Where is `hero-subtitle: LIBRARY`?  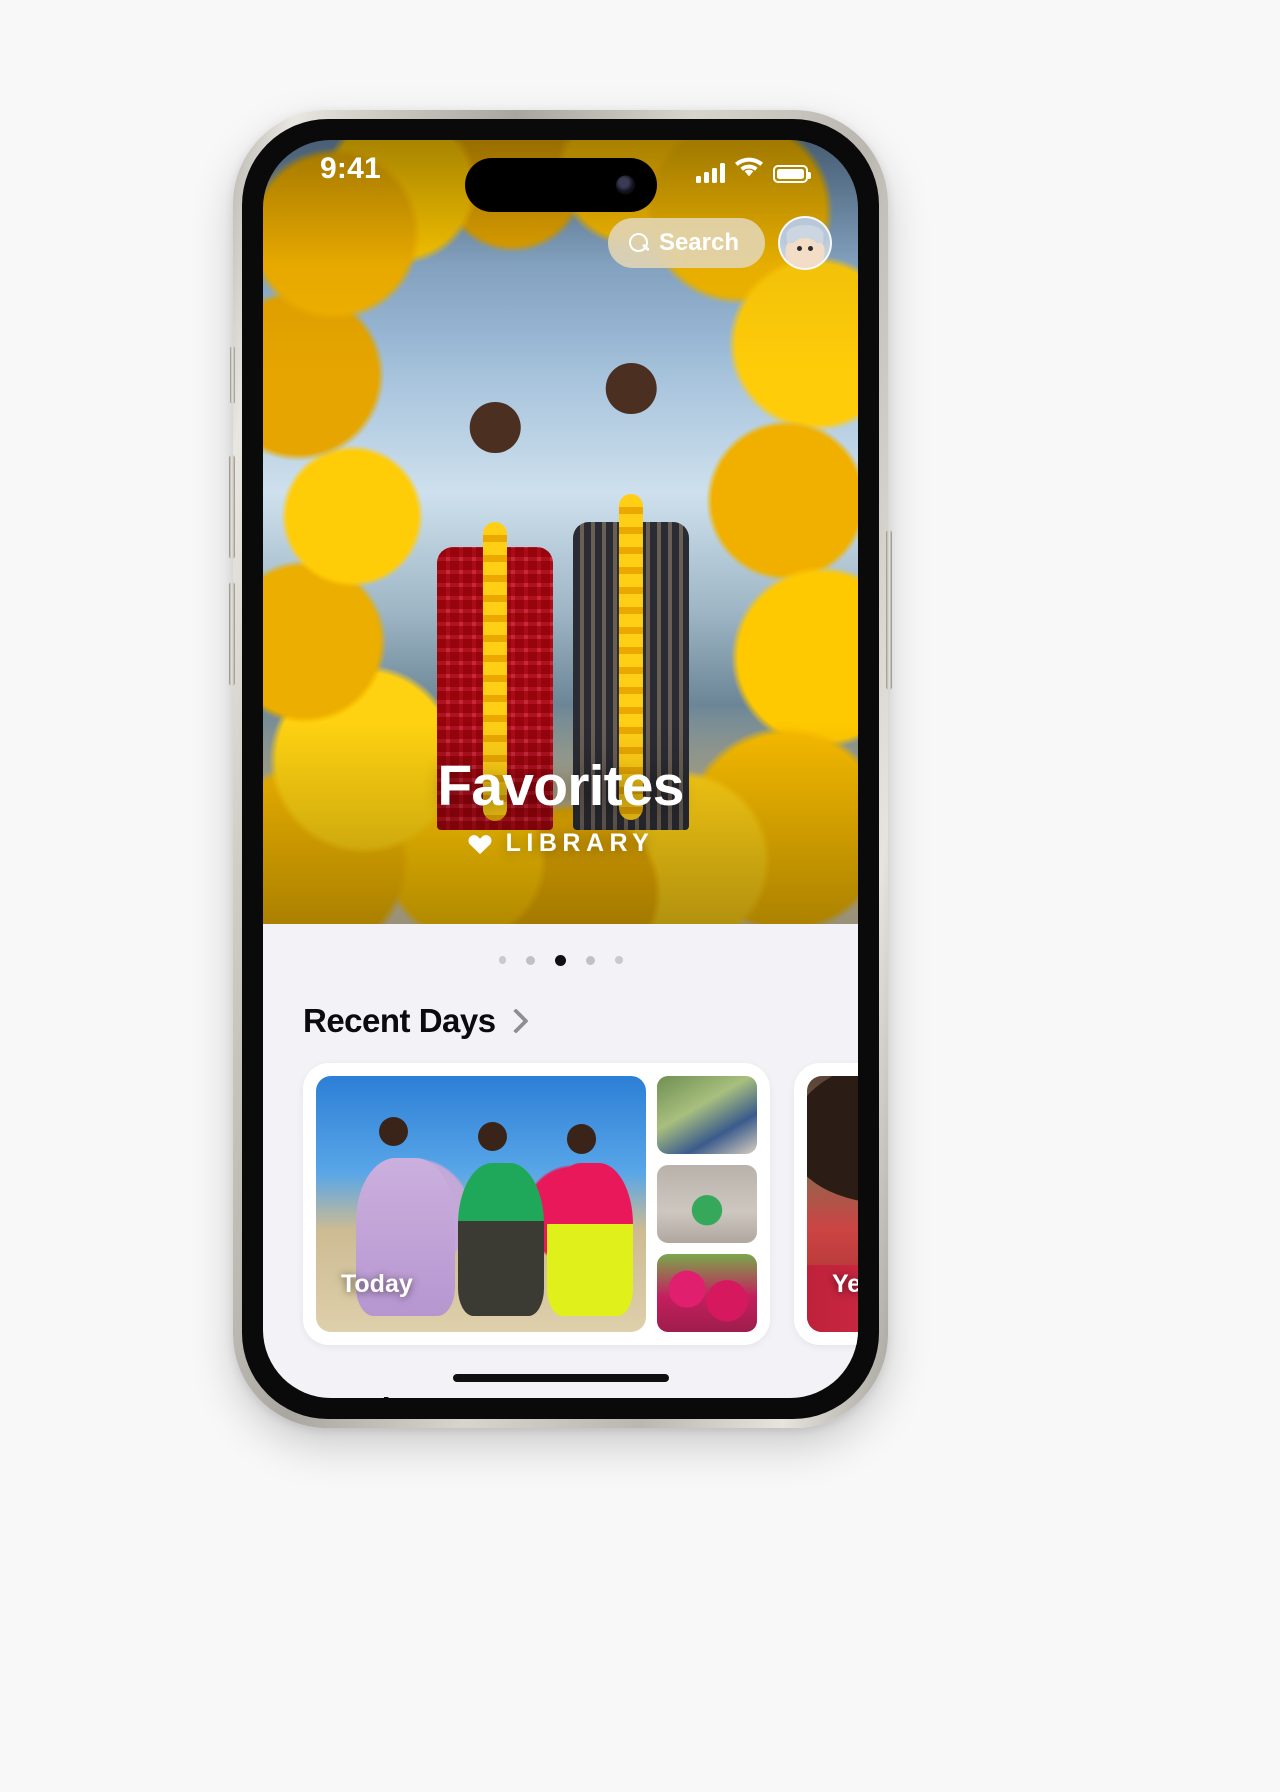
hero-subtitle: LIBRARY is located at coordinates (560, 843).